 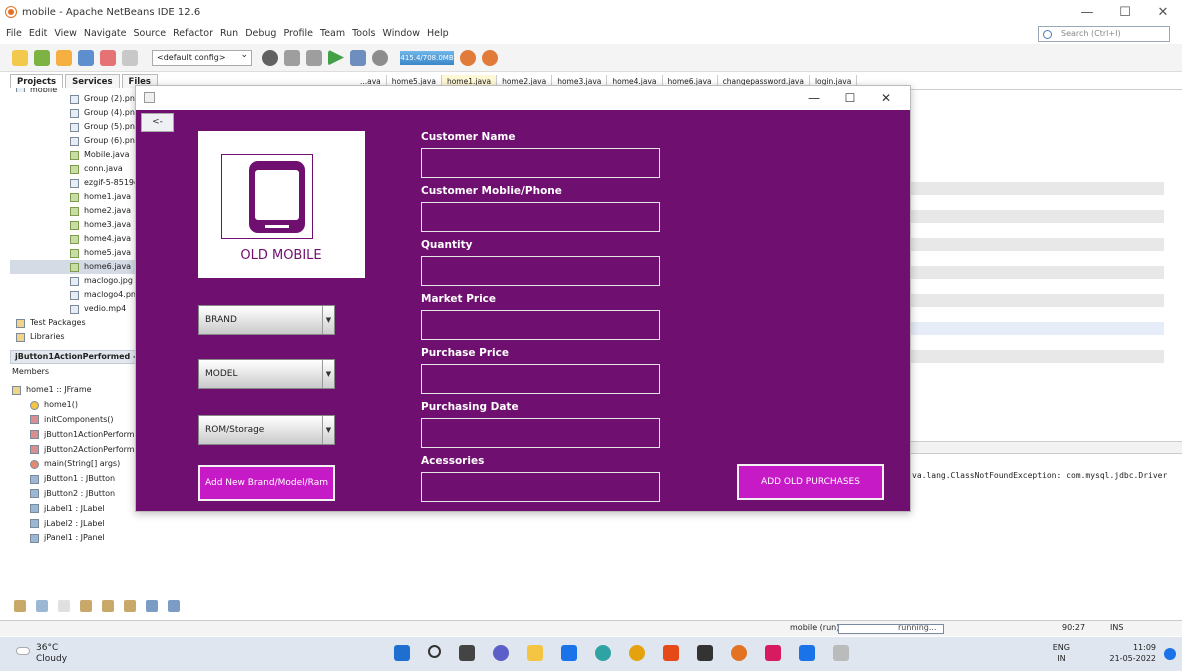 What do you see at coordinates (401, 33) in the screenshot?
I see `menu-window: Window` at bounding box center [401, 33].